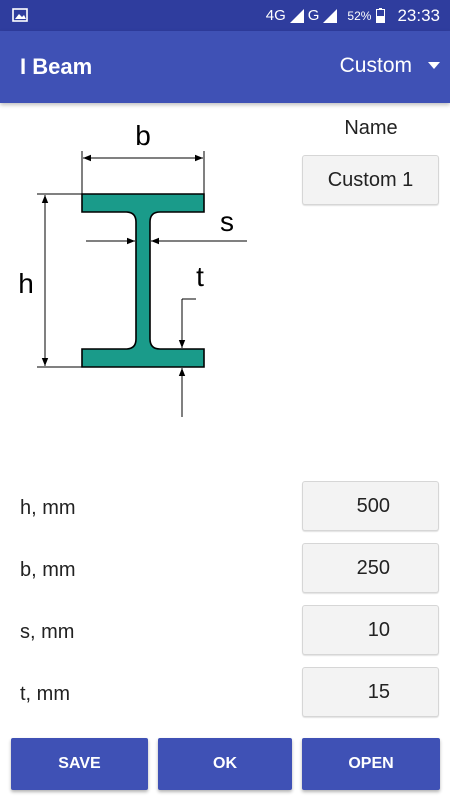 The height and width of the screenshot is (800, 450). I want to click on signal-icon, so click(296, 15).